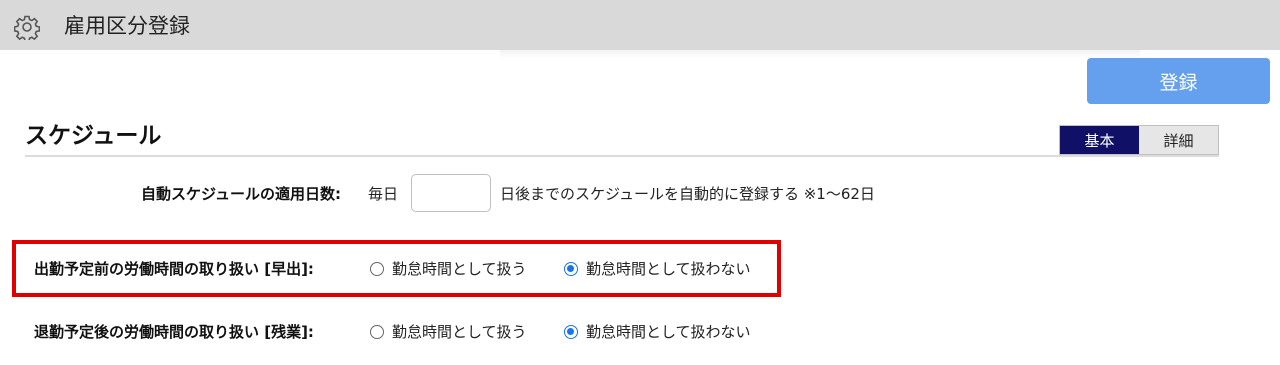 This screenshot has width=1280, height=365. What do you see at coordinates (622, 156) in the screenshot?
I see `section-divider` at bounding box center [622, 156].